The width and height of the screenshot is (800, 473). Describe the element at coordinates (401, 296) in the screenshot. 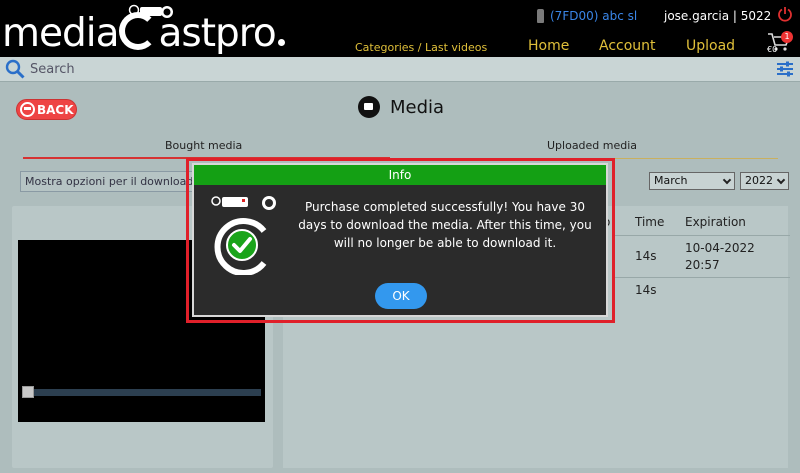

I see `ok-button: OK` at that location.